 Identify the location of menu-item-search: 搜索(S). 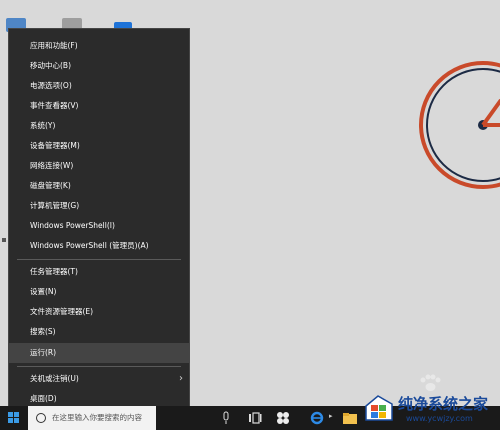
(99, 332).